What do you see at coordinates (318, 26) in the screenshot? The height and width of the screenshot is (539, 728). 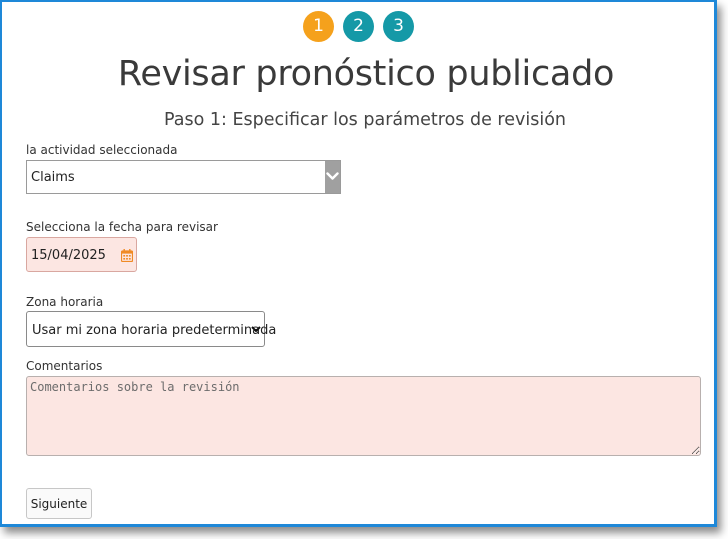 I see `step-1-indicator: 1` at bounding box center [318, 26].